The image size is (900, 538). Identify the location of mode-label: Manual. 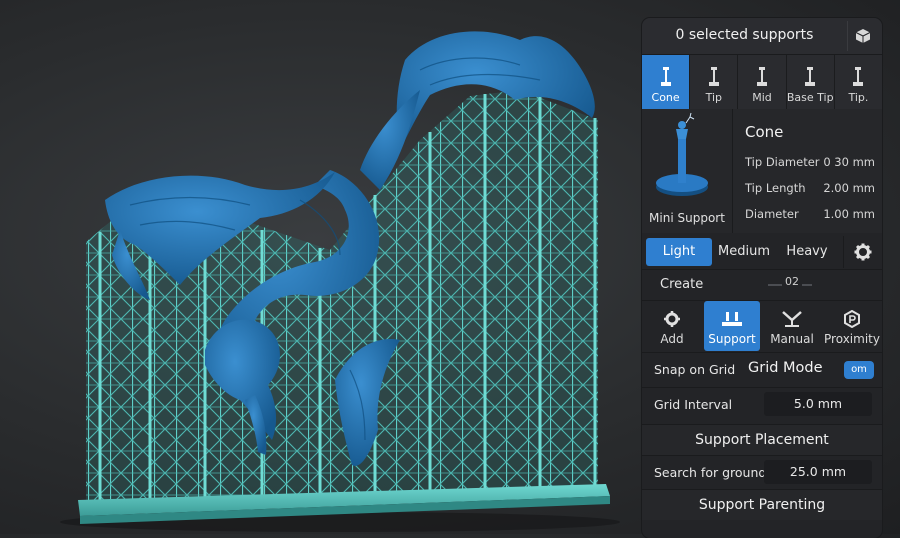
(792, 339).